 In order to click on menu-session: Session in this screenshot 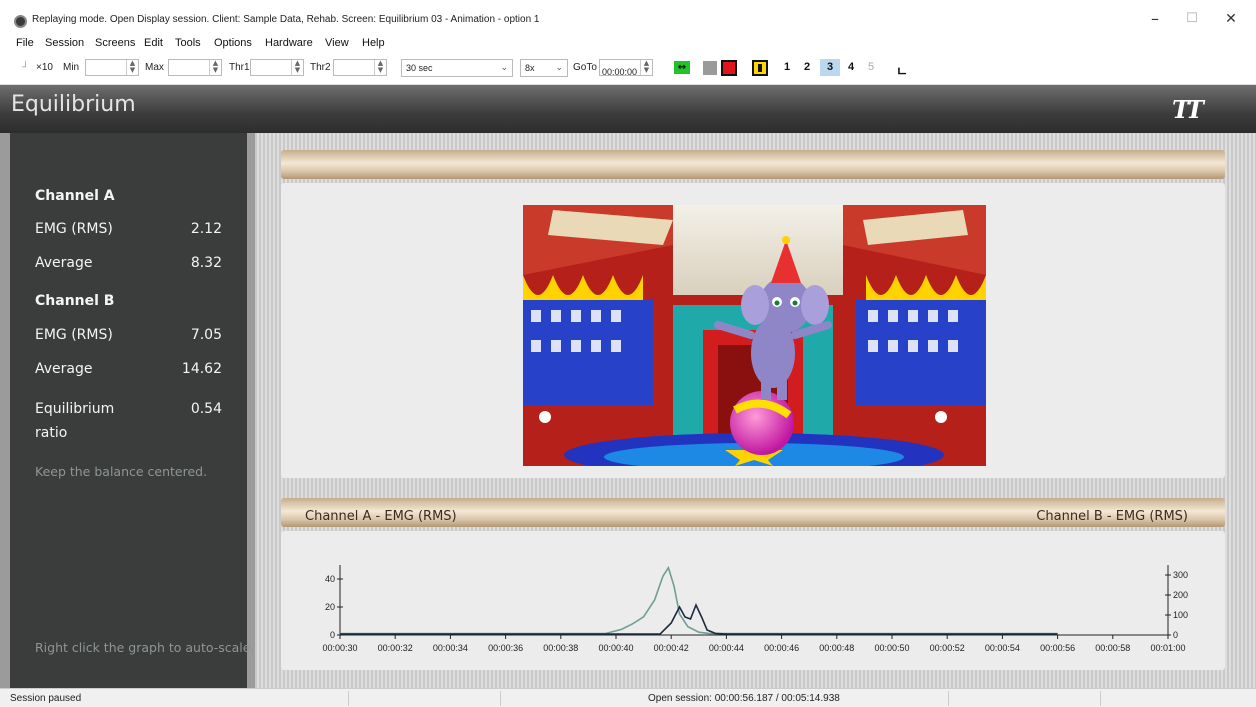, I will do `click(64, 43)`.